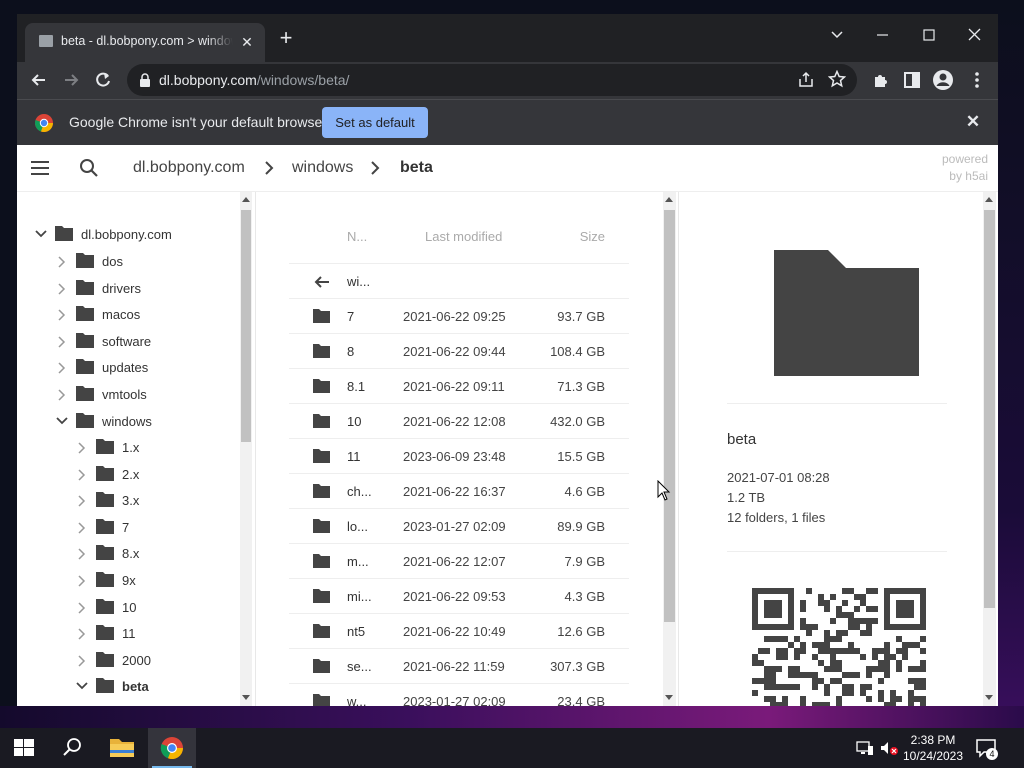 This screenshot has width=1024, height=768. Describe the element at coordinates (839, 647) in the screenshot. I see `qr-code-icon` at that location.